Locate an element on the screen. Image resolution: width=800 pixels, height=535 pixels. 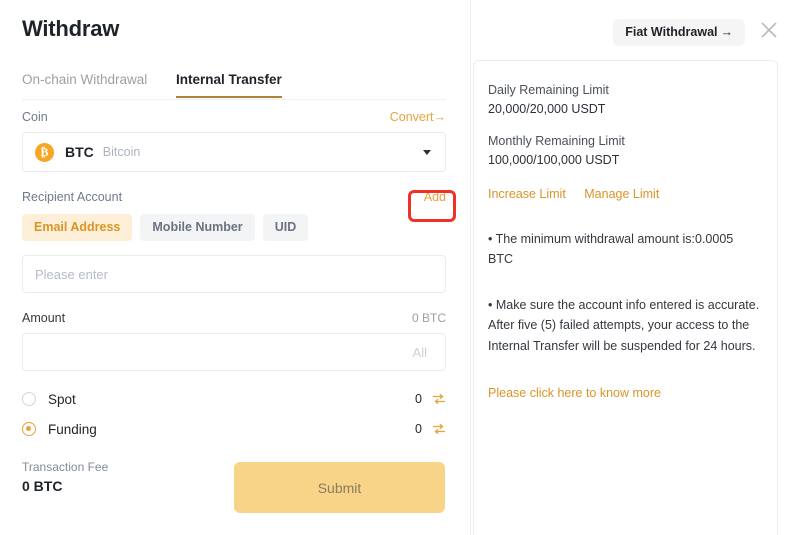
amount-all-button: All is located at coordinates (420, 352).